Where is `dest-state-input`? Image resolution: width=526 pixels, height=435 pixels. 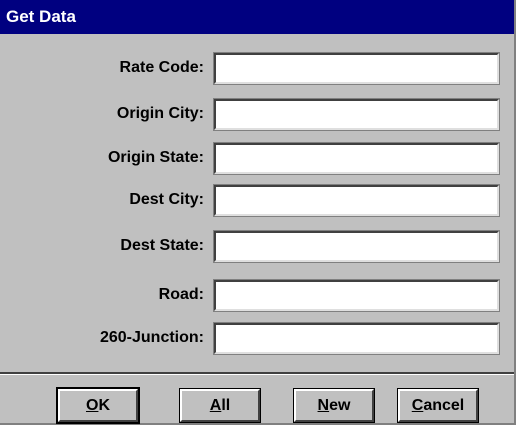 dest-state-input is located at coordinates (356, 246).